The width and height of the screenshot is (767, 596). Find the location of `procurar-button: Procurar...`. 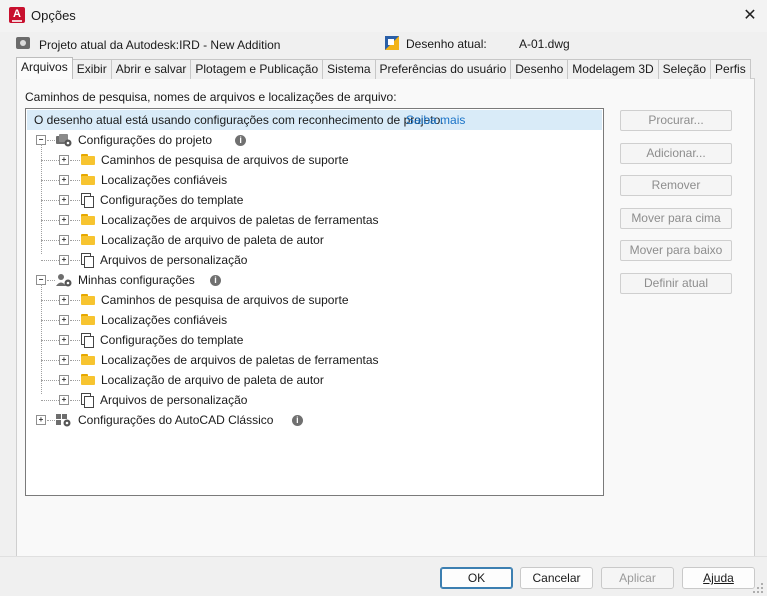

procurar-button: Procurar... is located at coordinates (676, 120).